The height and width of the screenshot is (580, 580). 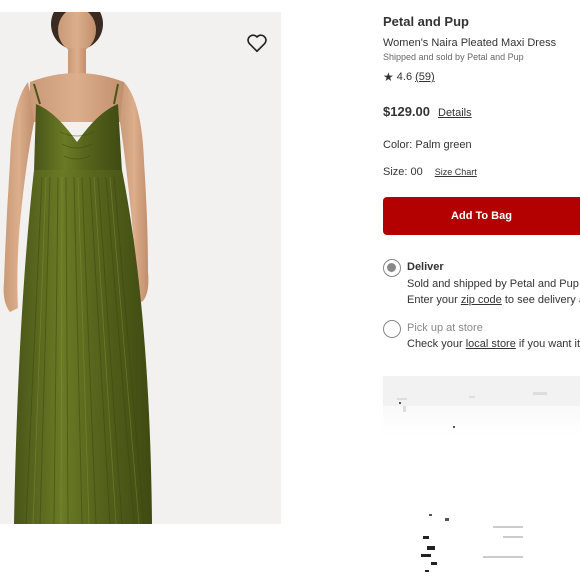 I want to click on review-count-link: (59), so click(x=425, y=77).